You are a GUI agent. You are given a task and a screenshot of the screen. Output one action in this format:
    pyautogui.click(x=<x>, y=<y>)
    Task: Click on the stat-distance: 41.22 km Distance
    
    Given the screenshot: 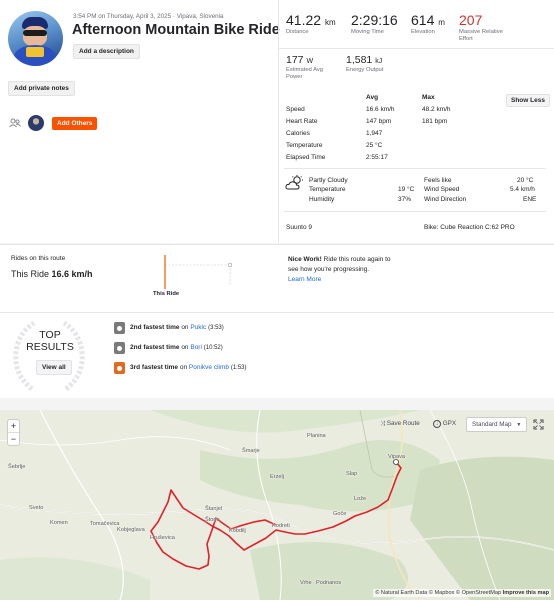 What is the action you would take?
    pyautogui.click(x=311, y=24)
    